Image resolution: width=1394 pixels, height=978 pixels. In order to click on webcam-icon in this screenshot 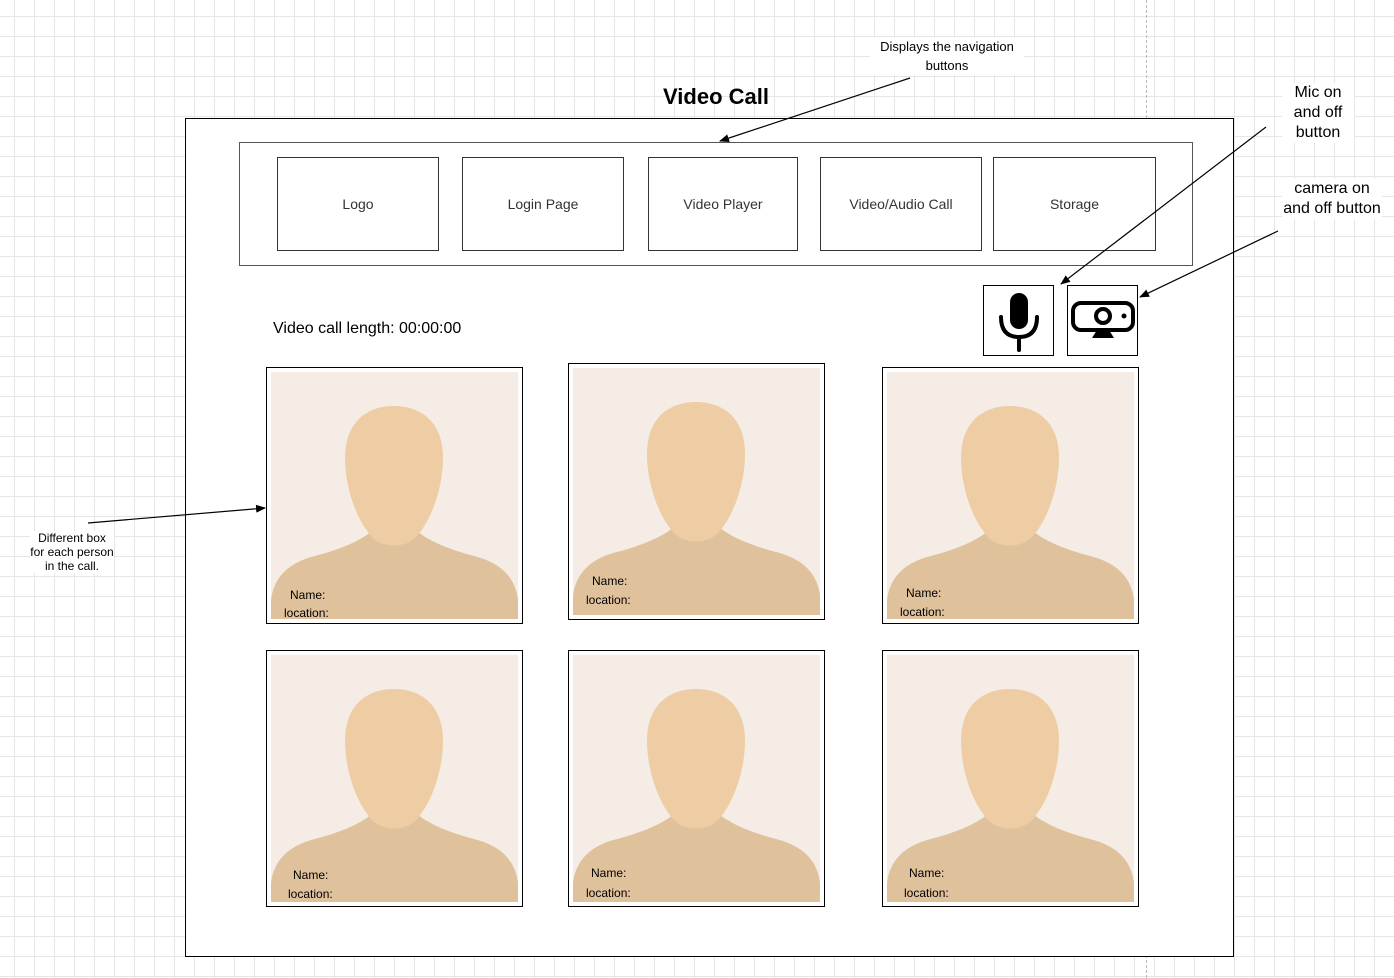, I will do `click(1102, 319)`.